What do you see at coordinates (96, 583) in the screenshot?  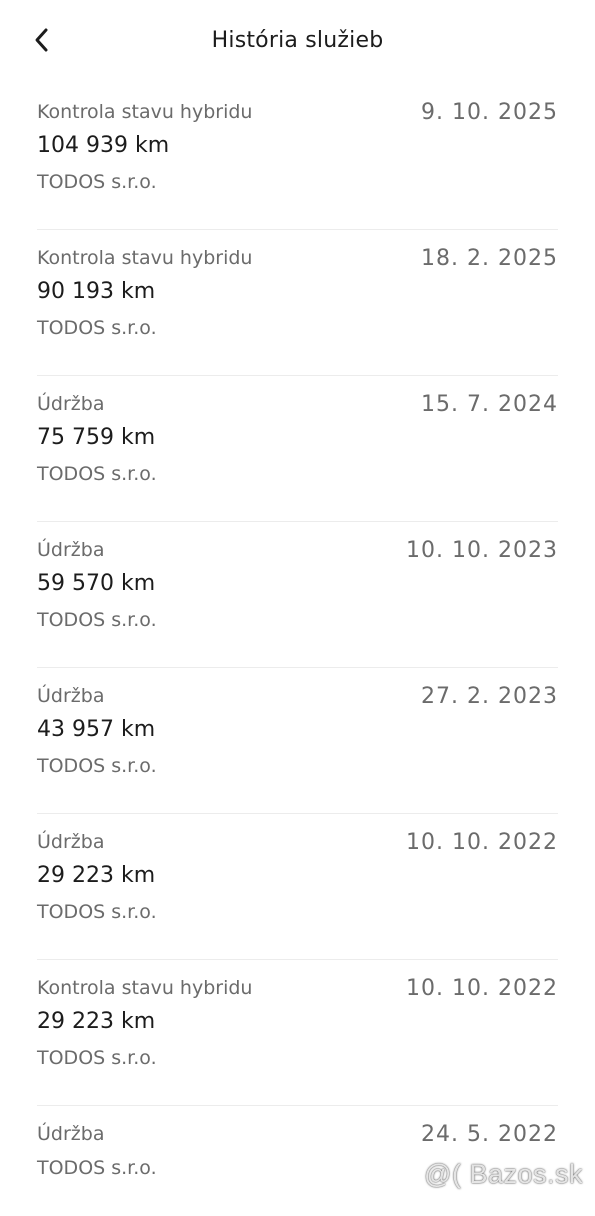 I see `service-mileage: 59 570 km` at bounding box center [96, 583].